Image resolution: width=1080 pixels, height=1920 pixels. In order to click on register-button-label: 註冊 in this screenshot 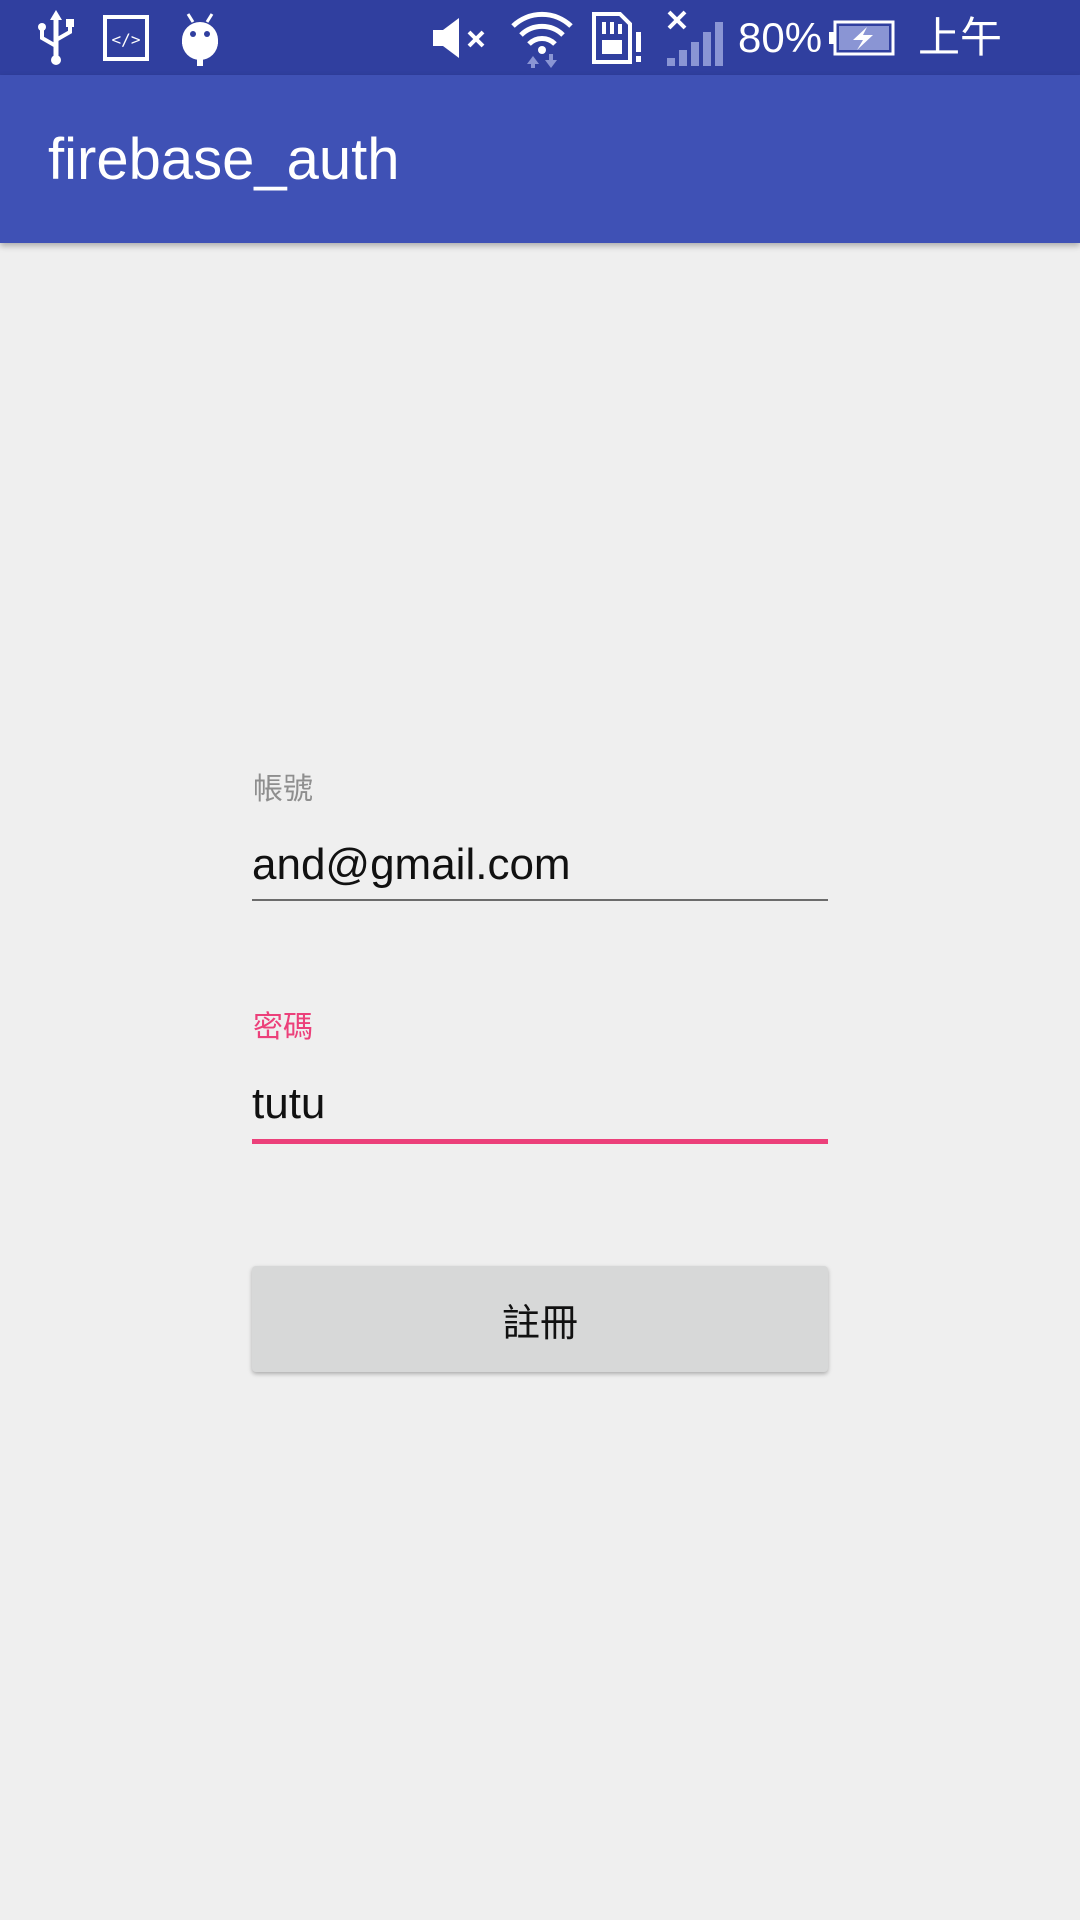, I will do `click(539, 1322)`.